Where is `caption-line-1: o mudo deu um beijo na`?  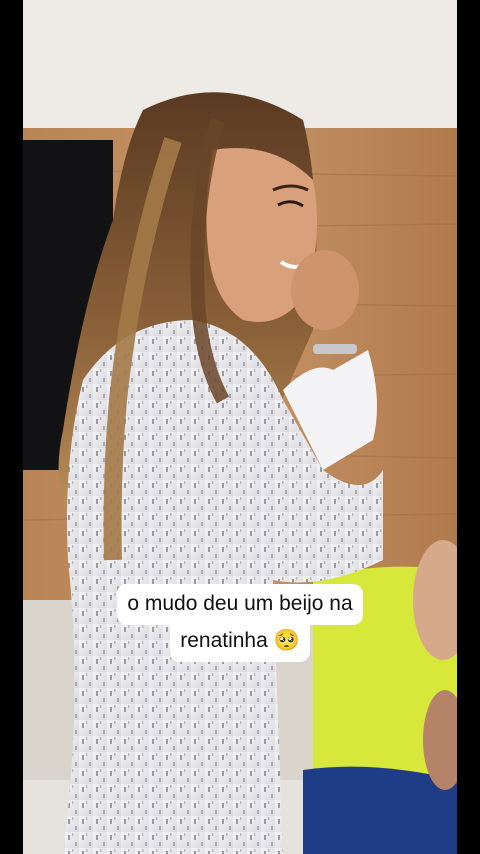 caption-line-1: o mudo deu um beijo na is located at coordinates (240, 604).